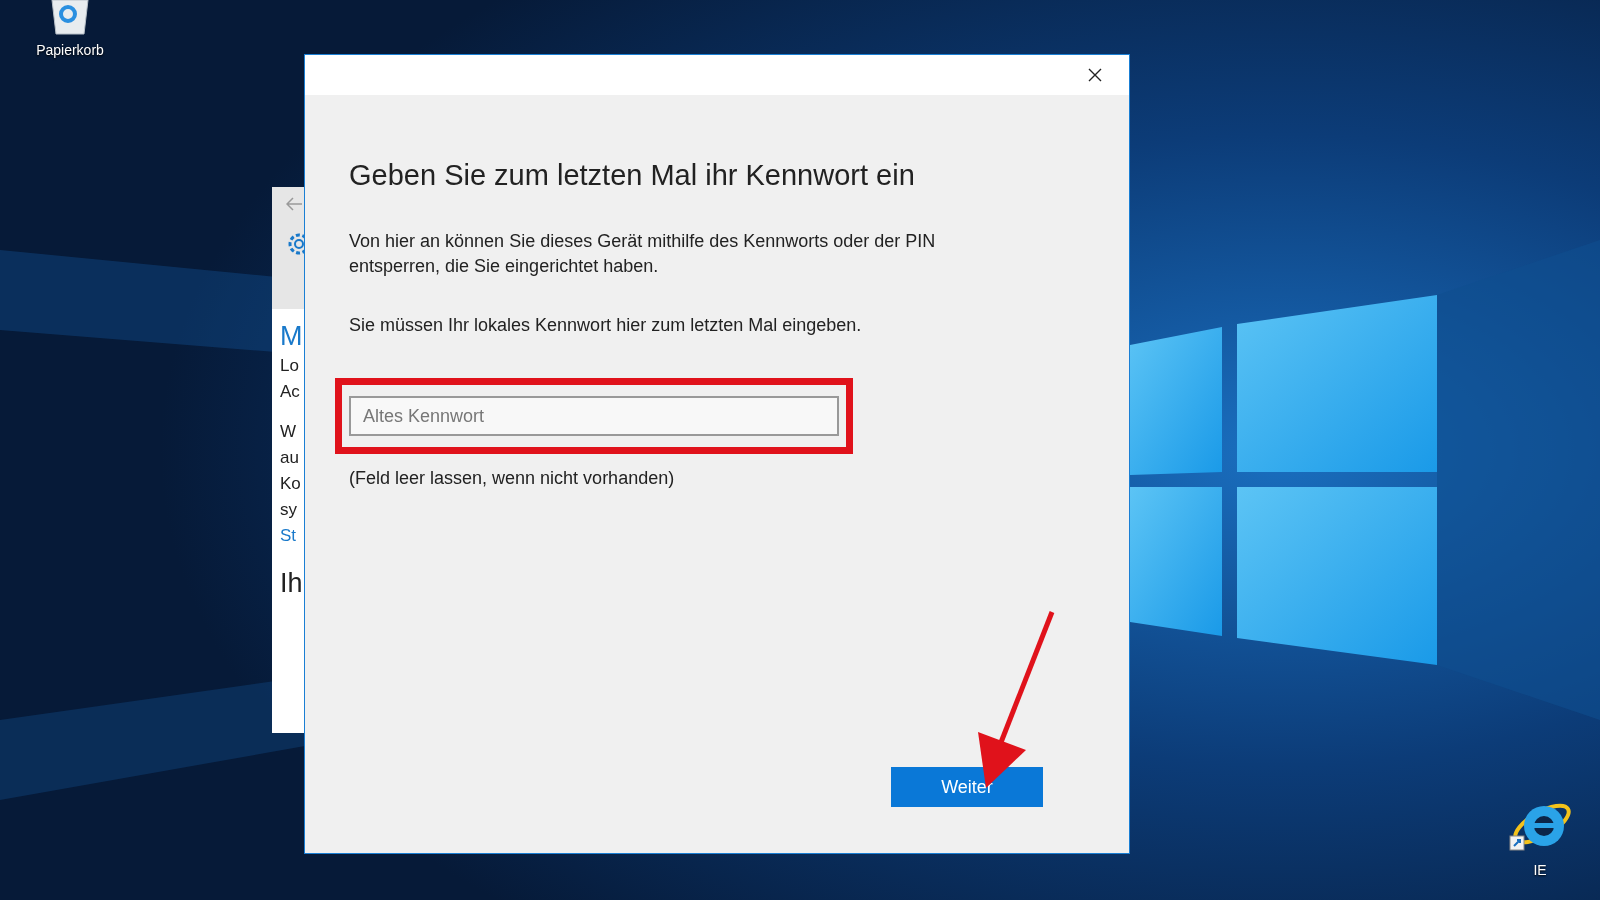  I want to click on desktop-icon-label: IE, so click(1540, 870).